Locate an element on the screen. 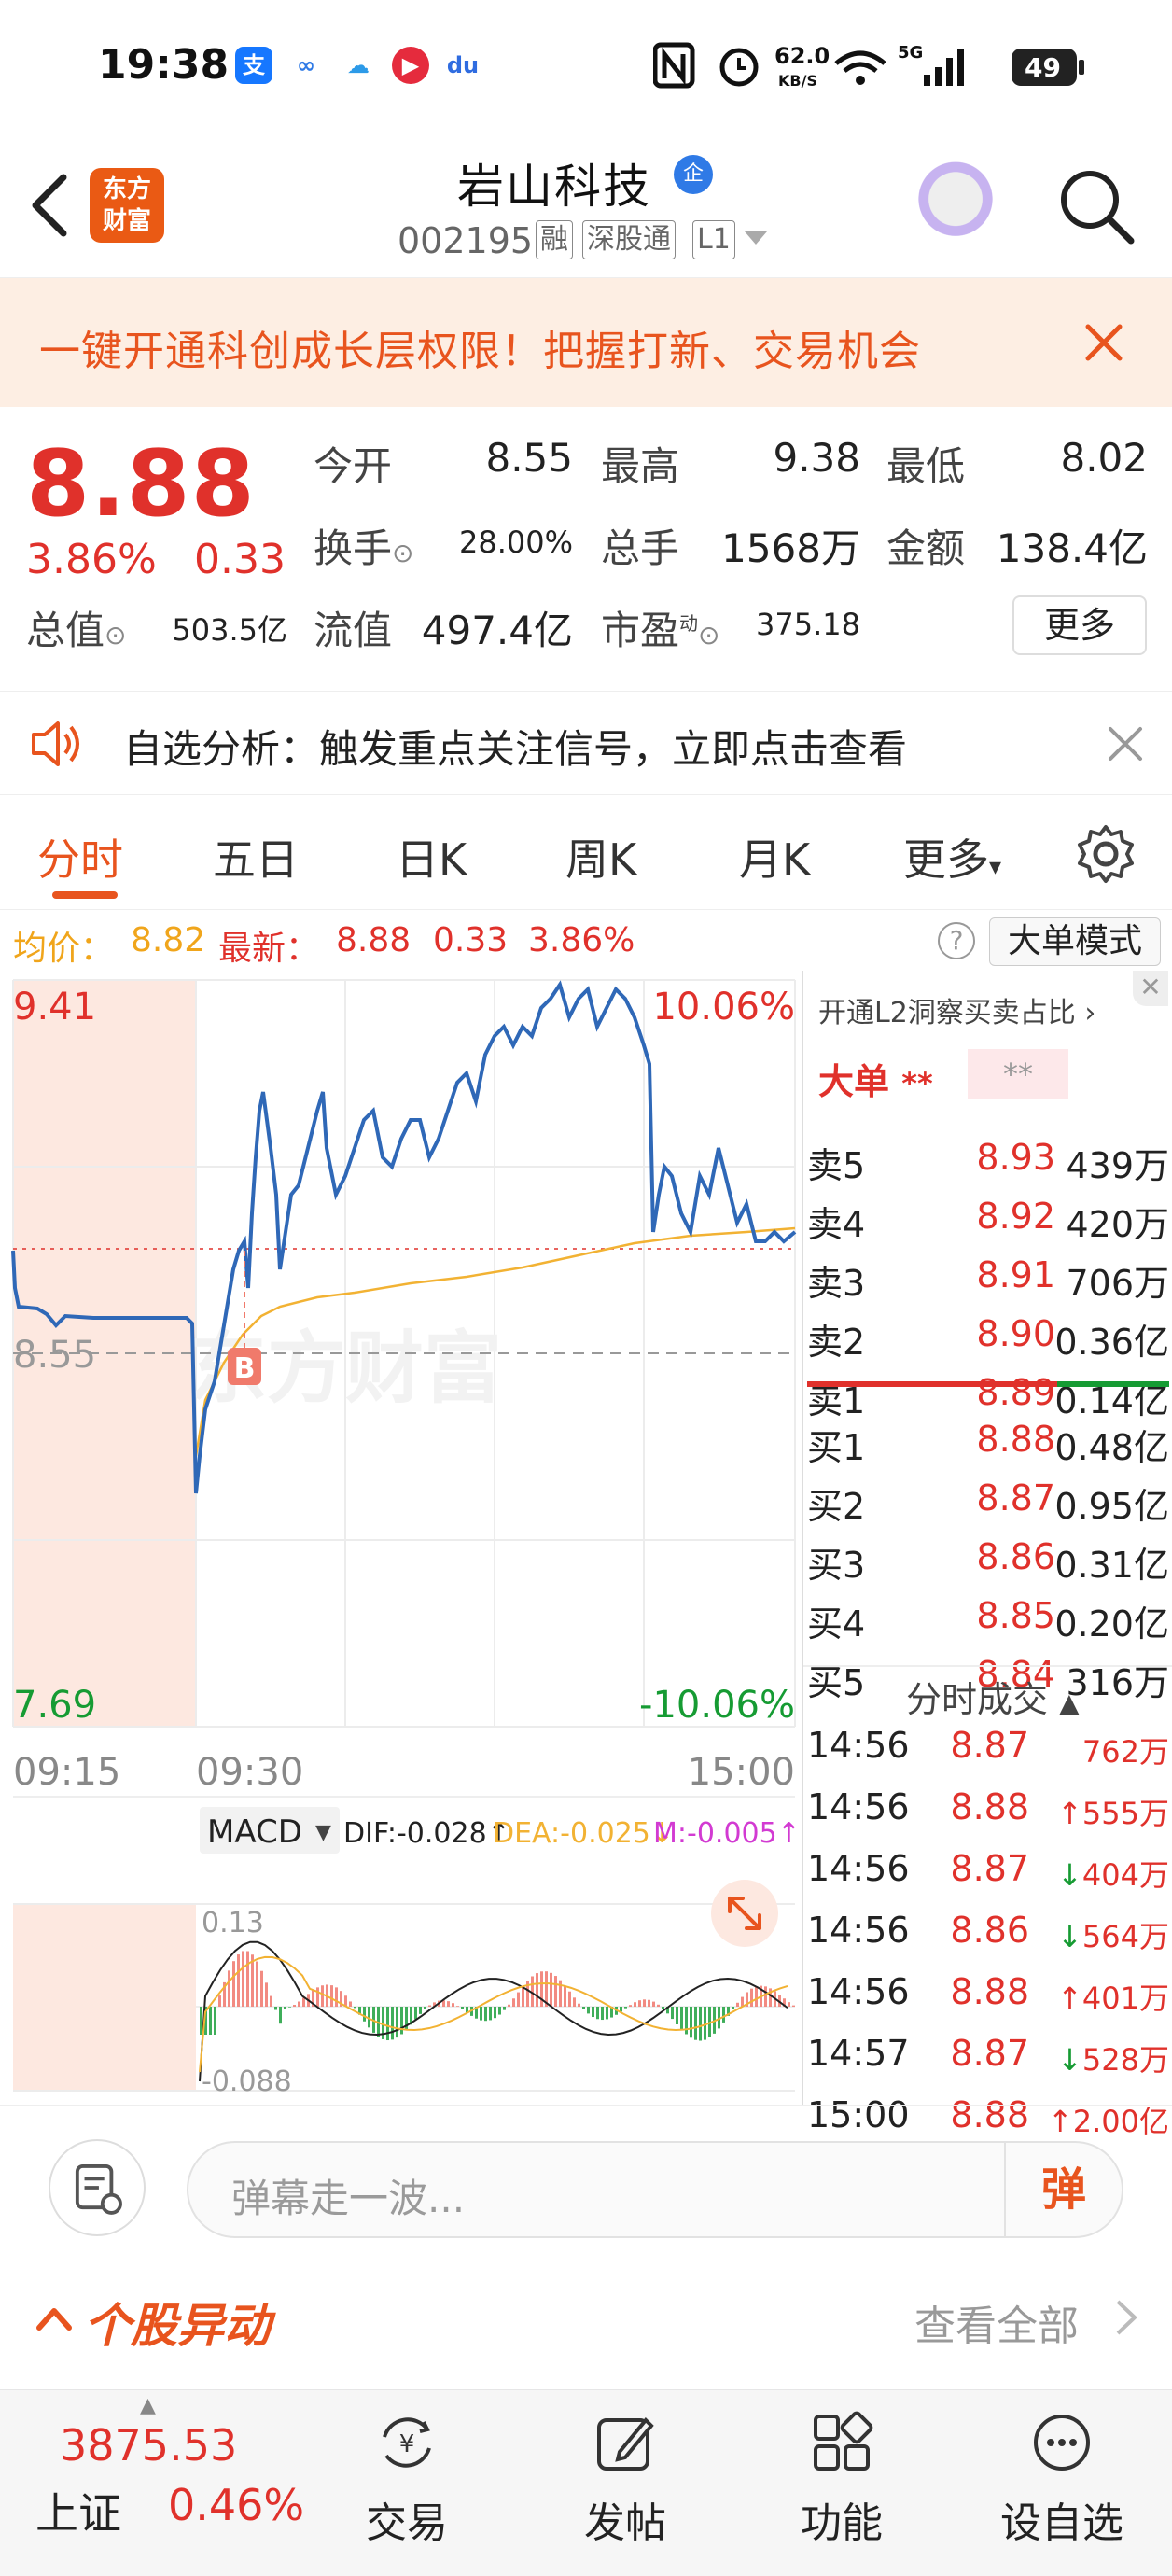 The width and height of the screenshot is (1172, 2576). bid-row: 买3 8.86 0.31亿 is located at coordinates (988, 1562).